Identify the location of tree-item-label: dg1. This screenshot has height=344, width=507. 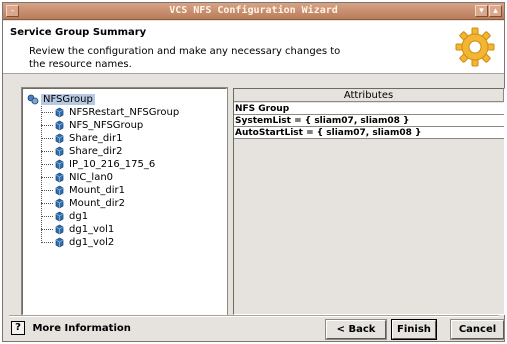
(79, 216).